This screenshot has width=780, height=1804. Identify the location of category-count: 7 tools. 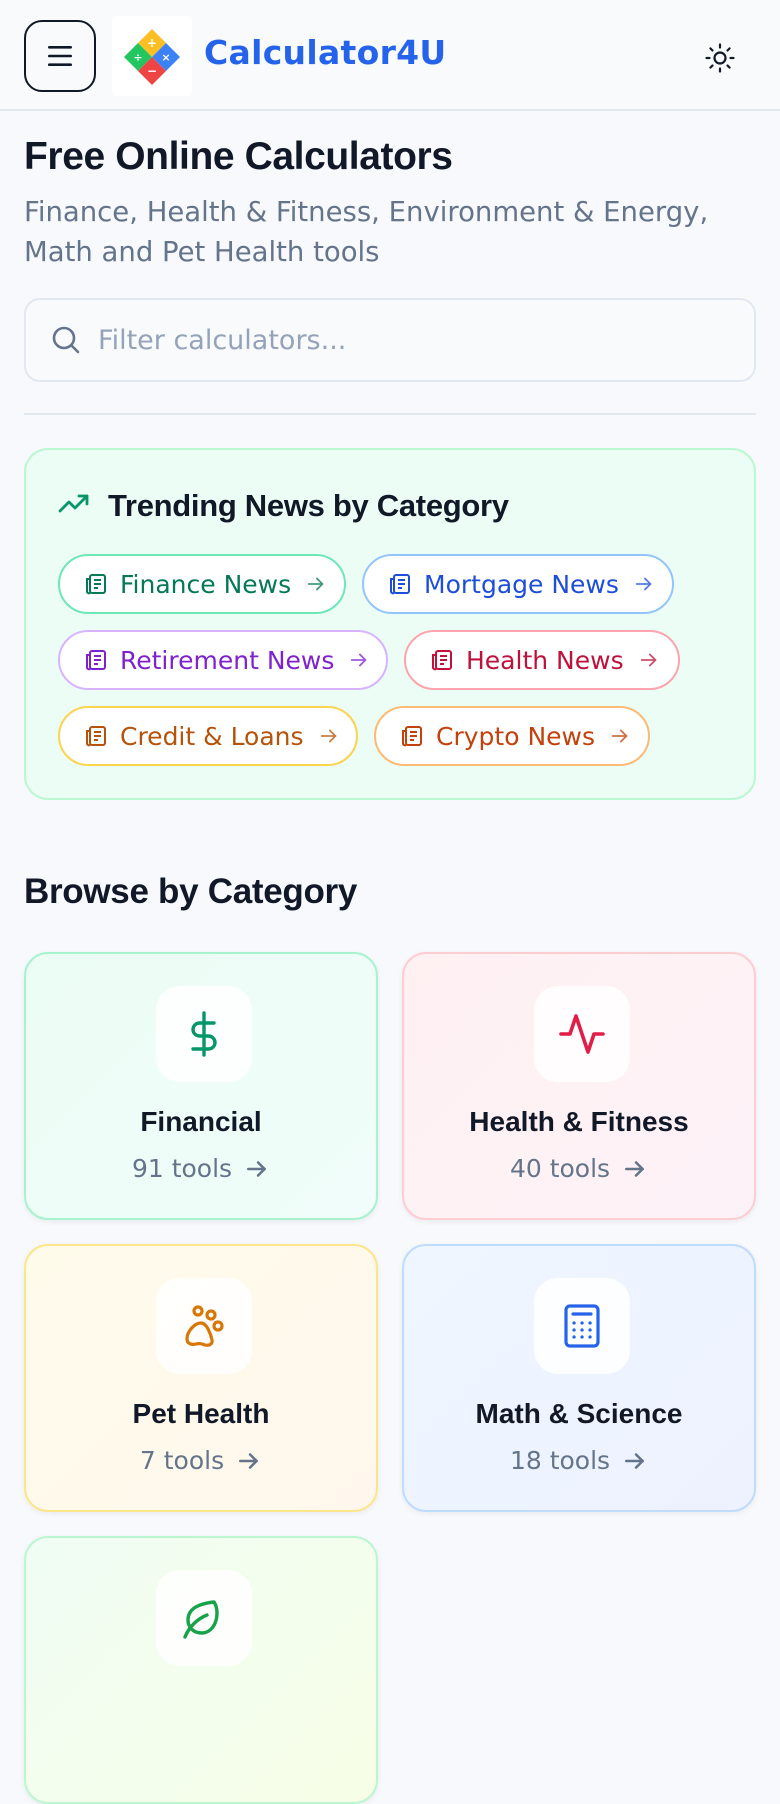
(201, 1460).